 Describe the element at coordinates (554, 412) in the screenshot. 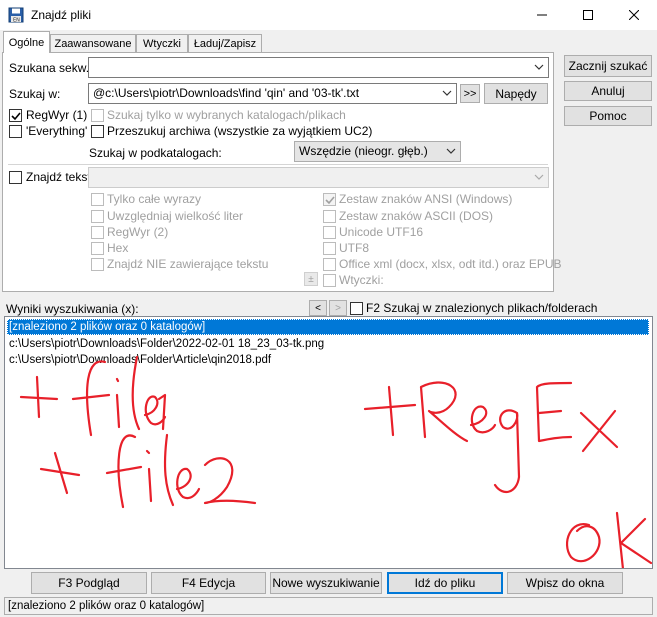

I see `annotation-letter-capital-e` at that location.